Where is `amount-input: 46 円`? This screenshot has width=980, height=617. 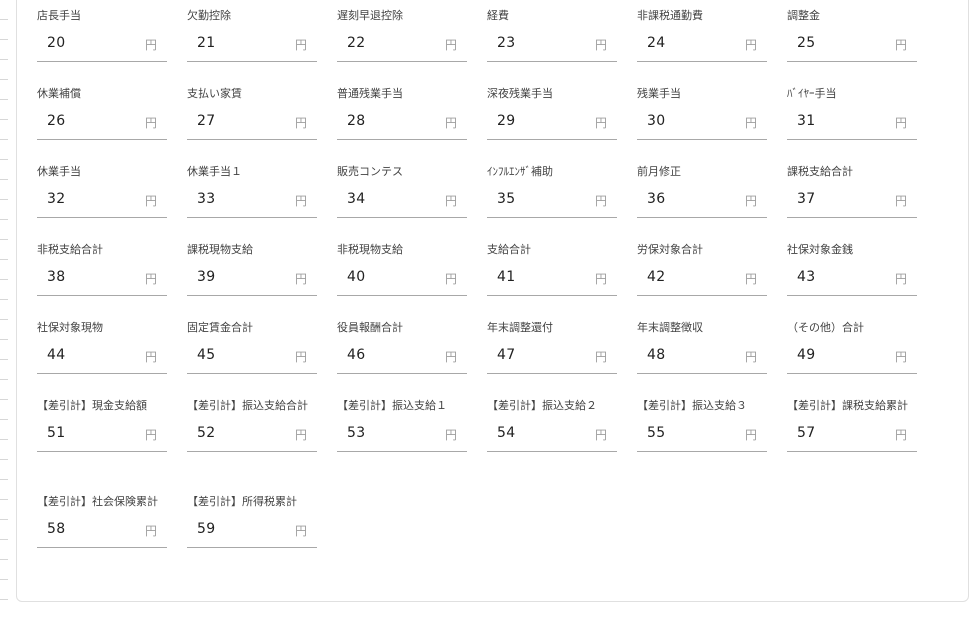 amount-input: 46 円 is located at coordinates (402, 359).